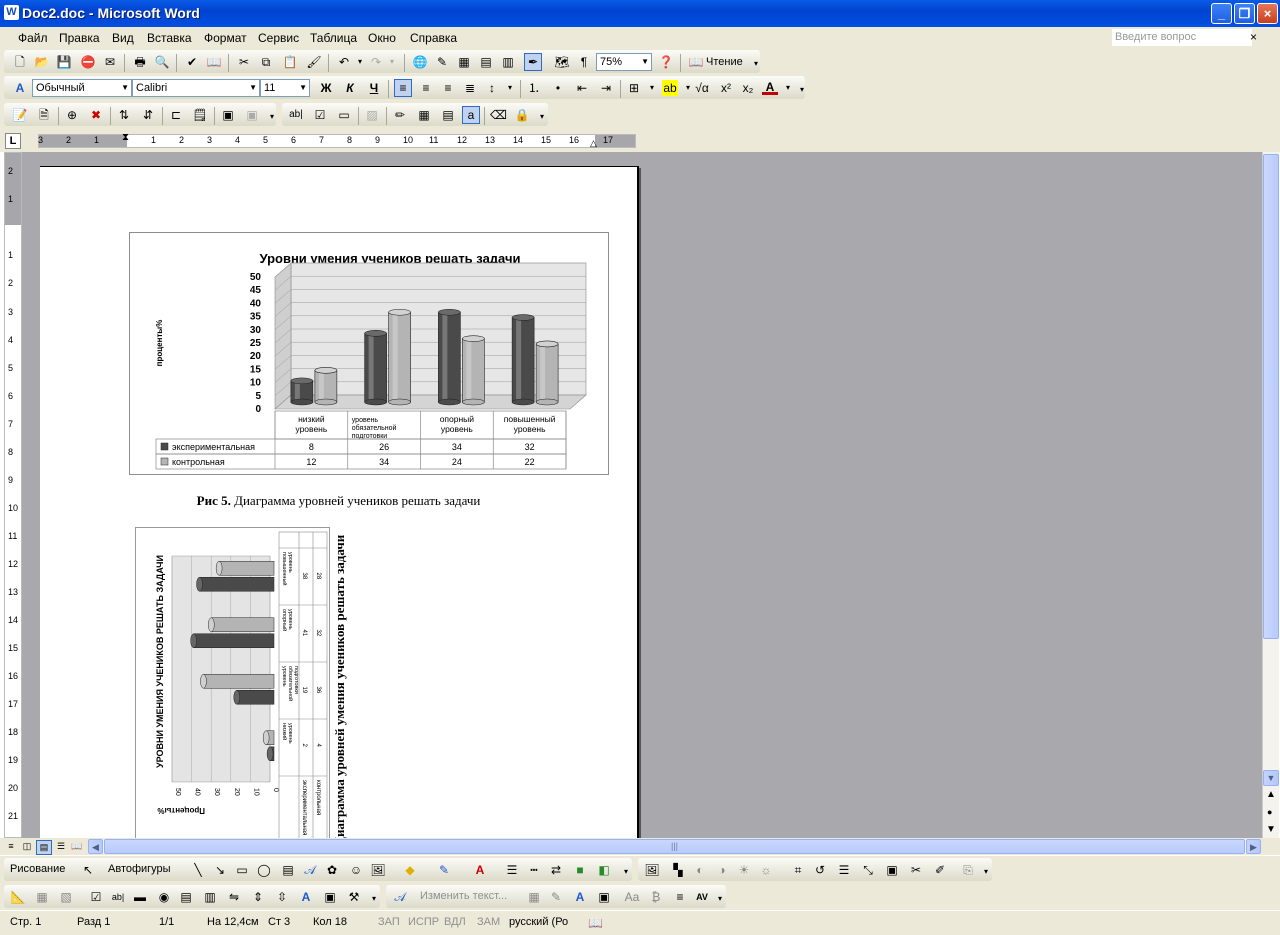 The height and width of the screenshot is (935, 1280). What do you see at coordinates (680, 897) in the screenshot?
I see `wordart-alignment-icon: ≡` at bounding box center [680, 897].